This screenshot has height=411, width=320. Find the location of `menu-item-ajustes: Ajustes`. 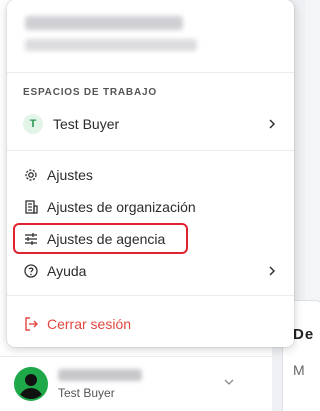

menu-item-ajustes: Ajustes is located at coordinates (150, 175).